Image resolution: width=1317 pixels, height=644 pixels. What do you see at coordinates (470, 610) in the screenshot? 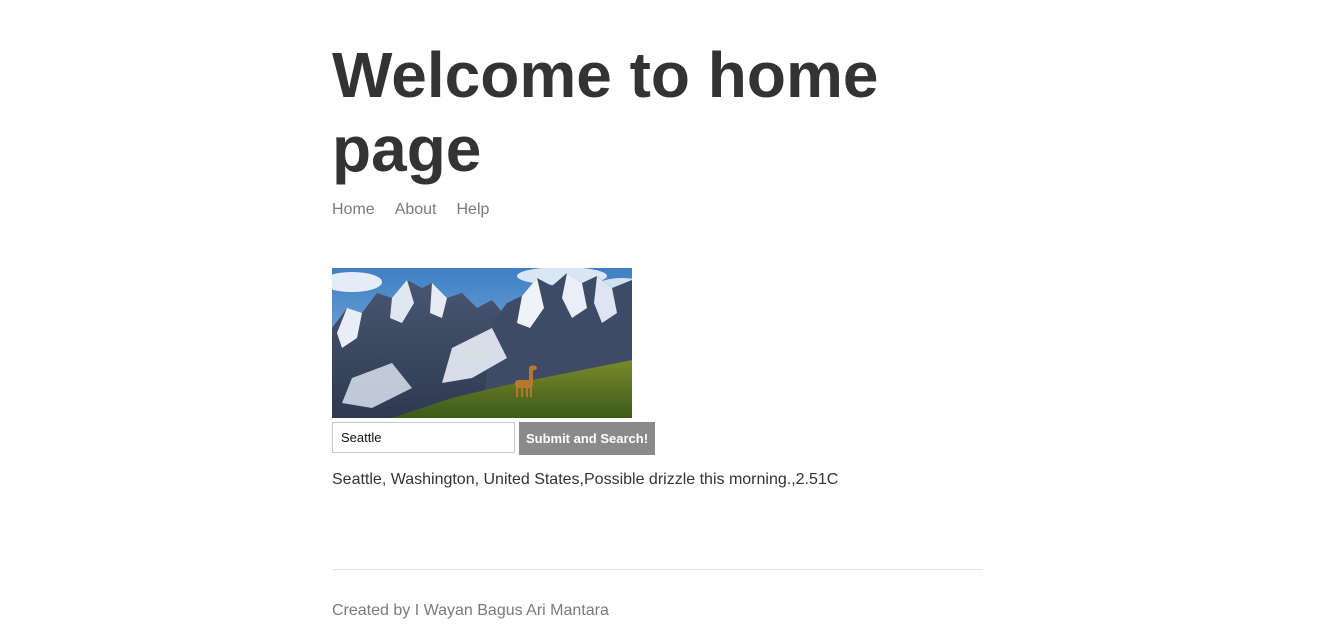
I see `footer-credit: Created by I Wayan Bagus Ari Mantara` at bounding box center [470, 610].